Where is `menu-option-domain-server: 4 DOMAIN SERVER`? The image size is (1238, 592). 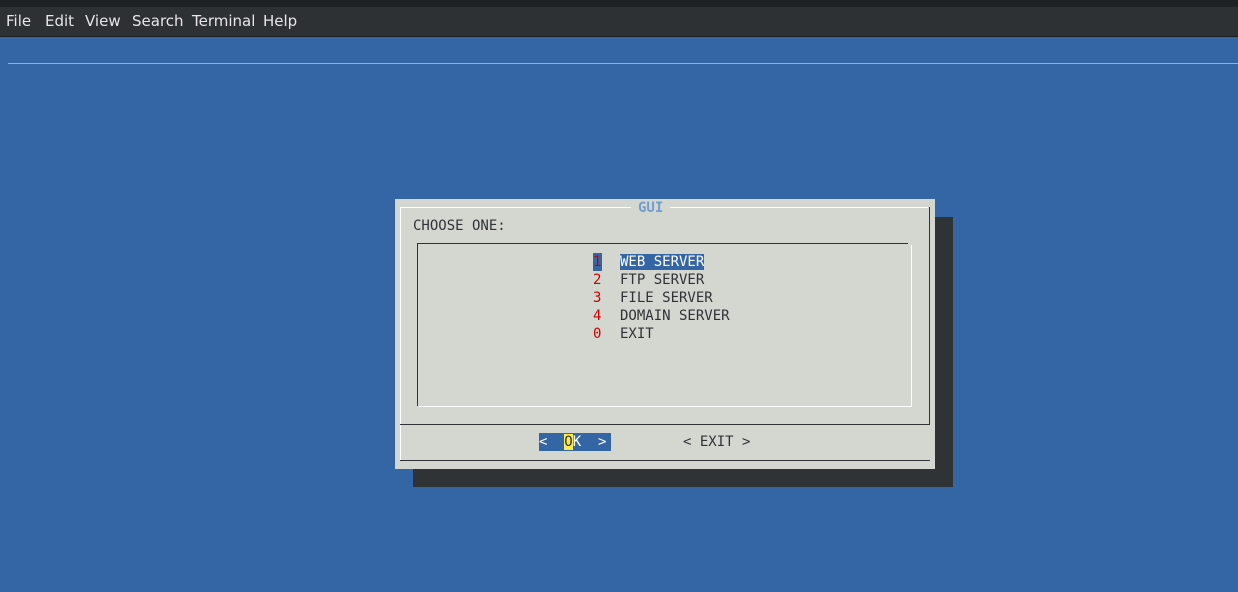
menu-option-domain-server: 4 DOMAIN SERVER is located at coordinates (661, 316).